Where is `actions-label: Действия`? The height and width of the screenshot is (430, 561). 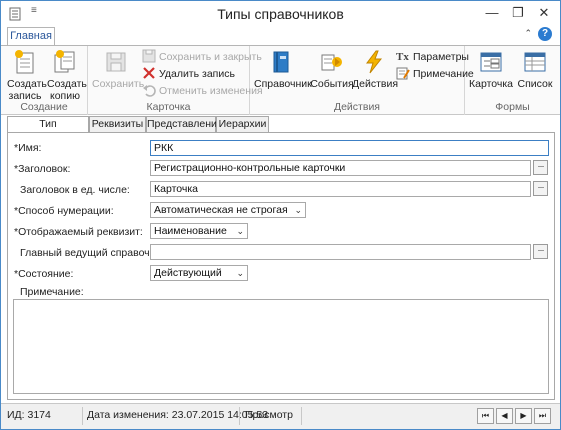
actions-label: Действия is located at coordinates (375, 84).